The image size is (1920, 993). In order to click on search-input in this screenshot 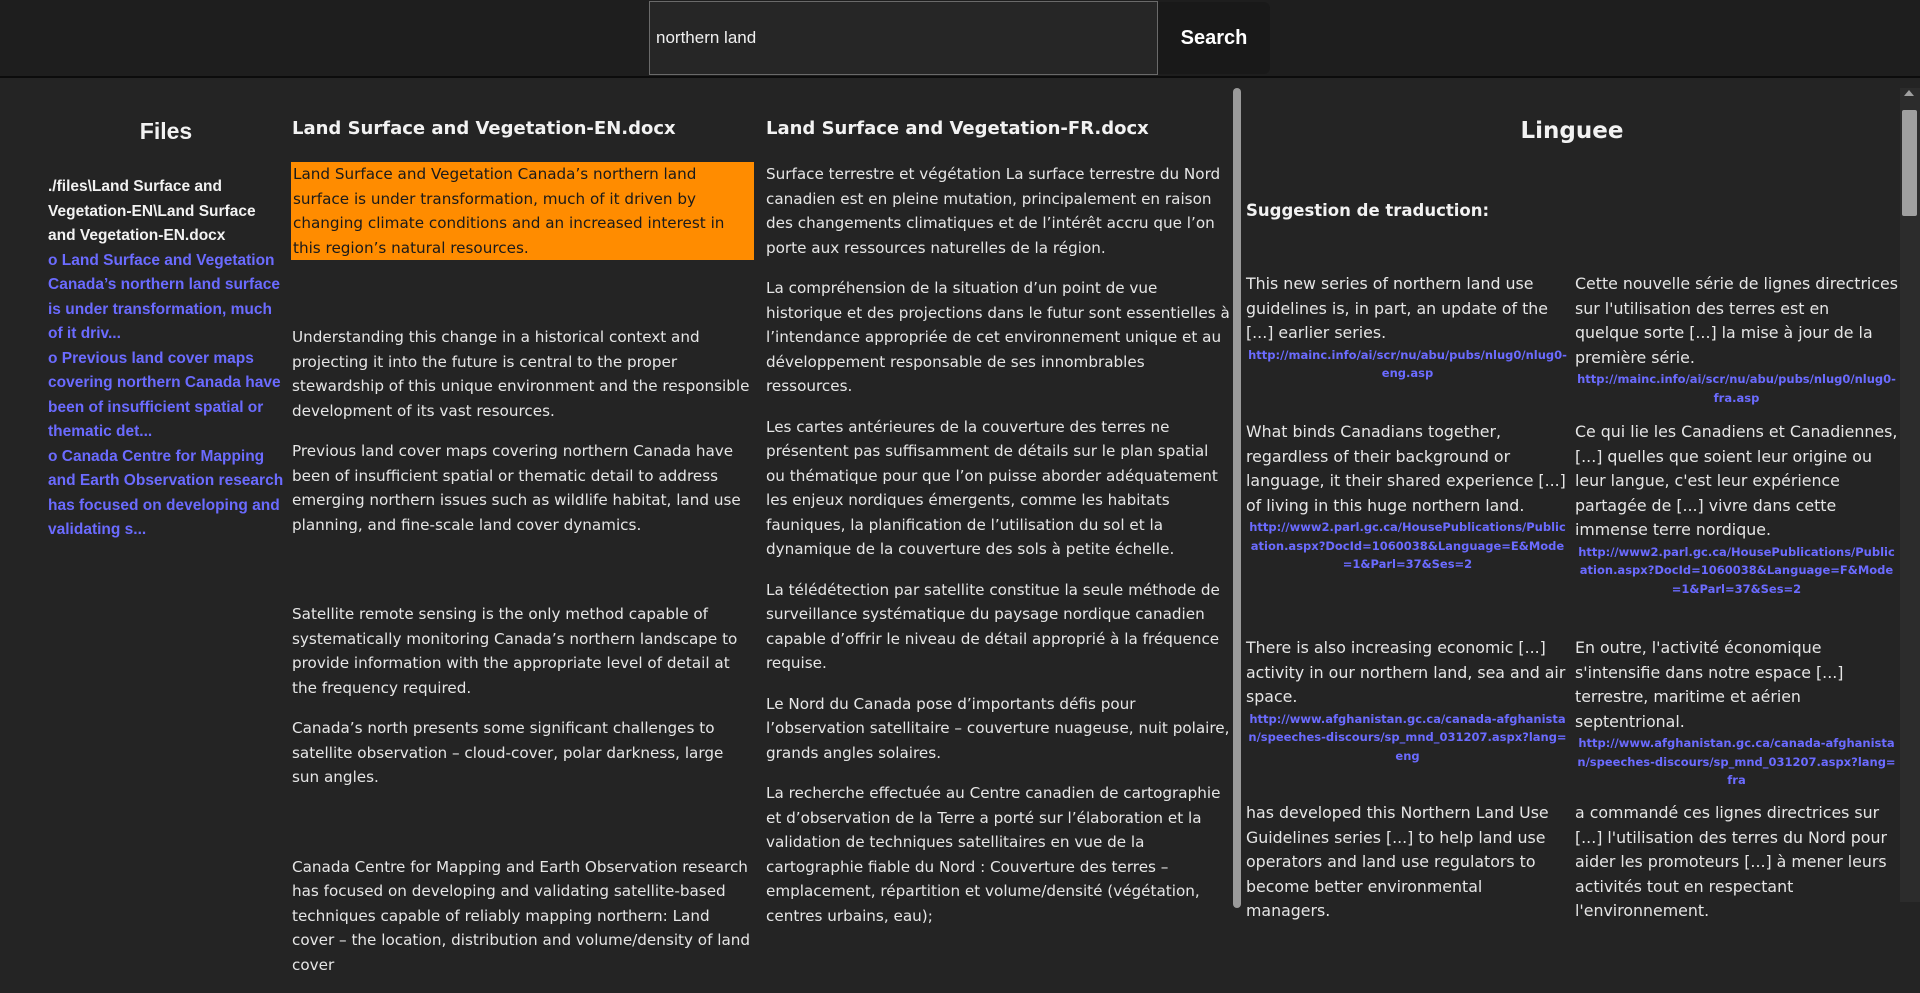, I will do `click(903, 38)`.